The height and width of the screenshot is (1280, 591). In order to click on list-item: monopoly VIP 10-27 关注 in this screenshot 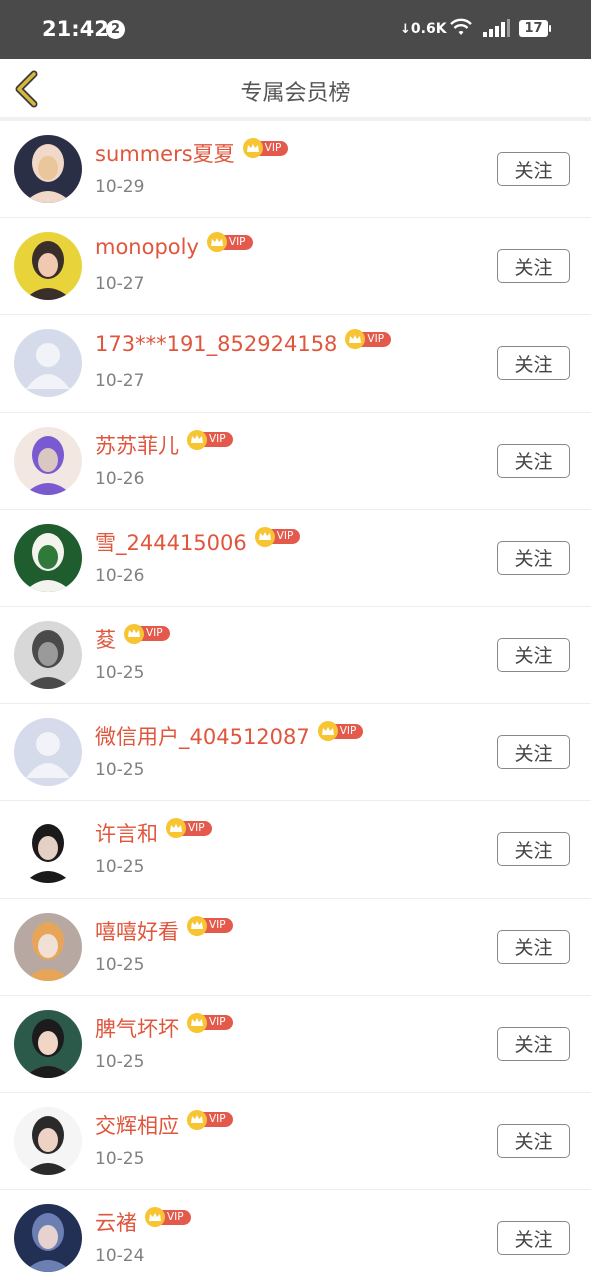, I will do `click(295, 267)`.